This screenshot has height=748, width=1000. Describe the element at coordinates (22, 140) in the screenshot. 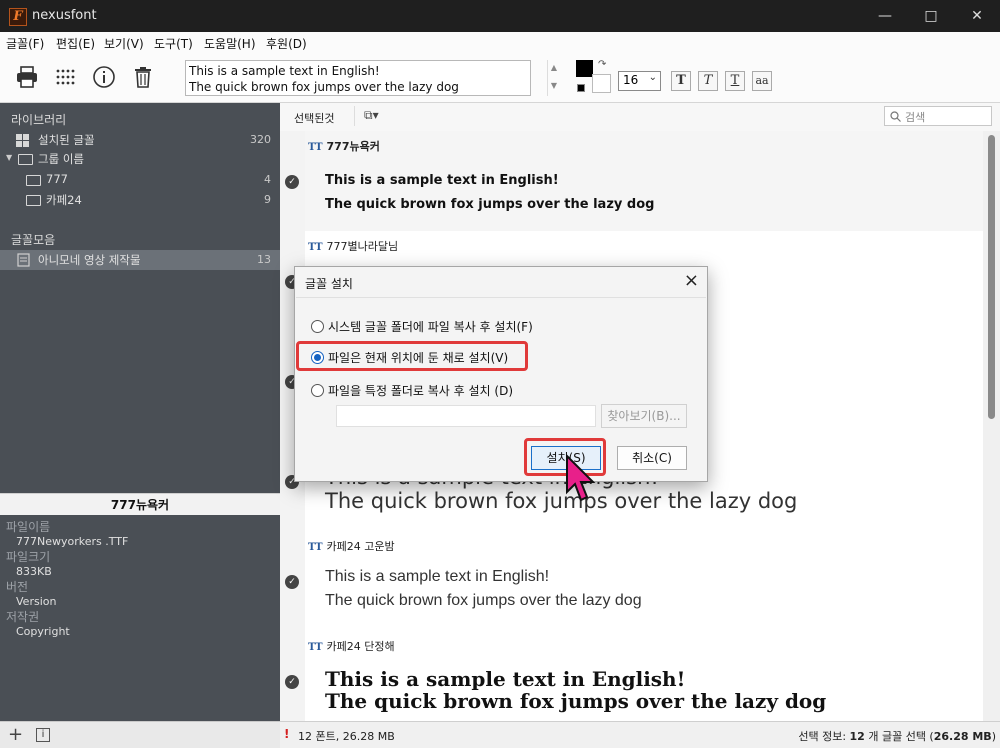

I see `windows-icon` at that location.